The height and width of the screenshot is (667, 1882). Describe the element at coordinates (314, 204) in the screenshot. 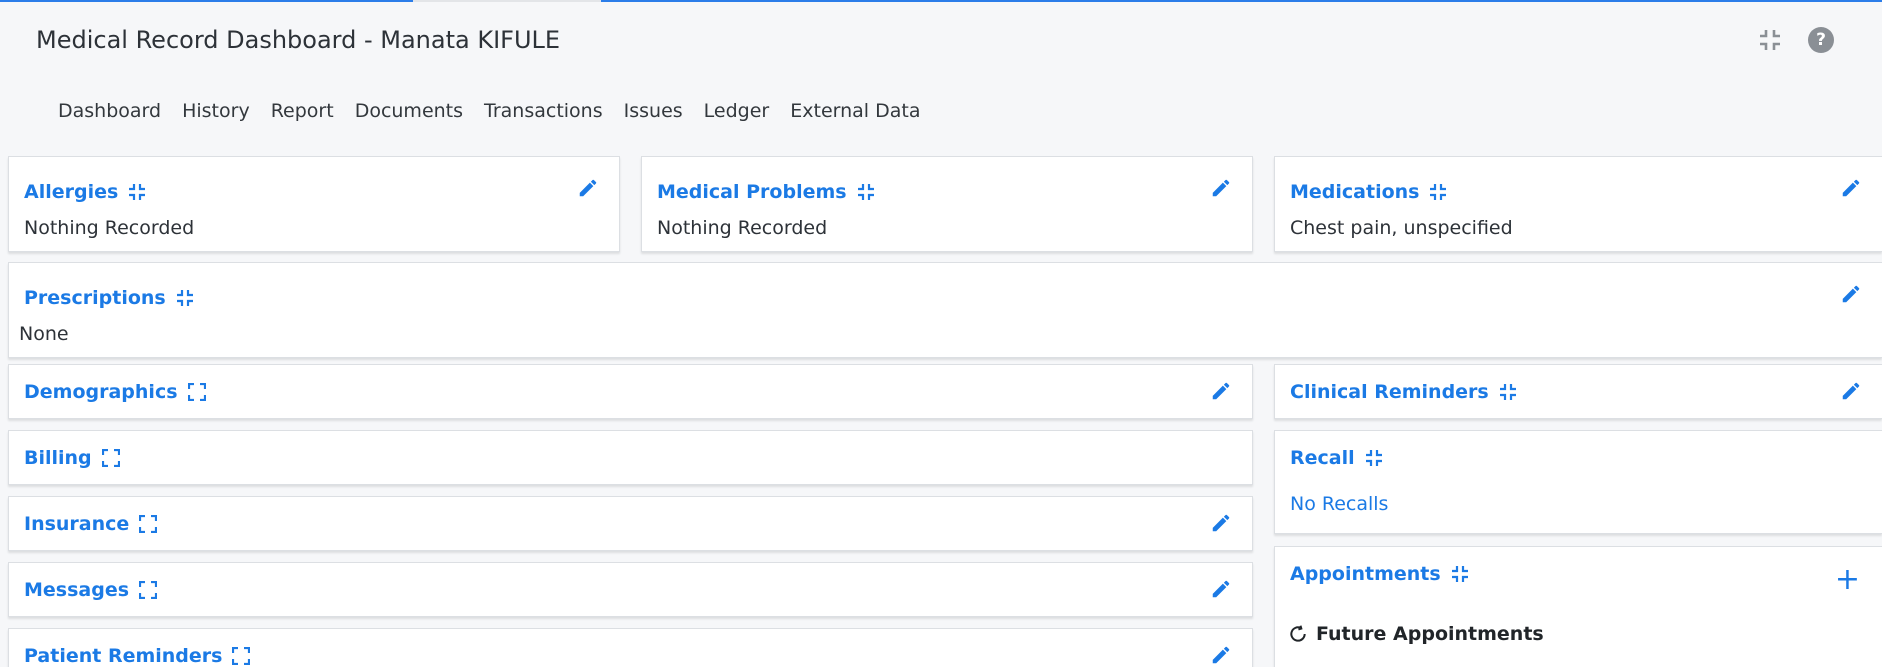

I see `allergies-card: Allergies Nothing Recorded` at that location.